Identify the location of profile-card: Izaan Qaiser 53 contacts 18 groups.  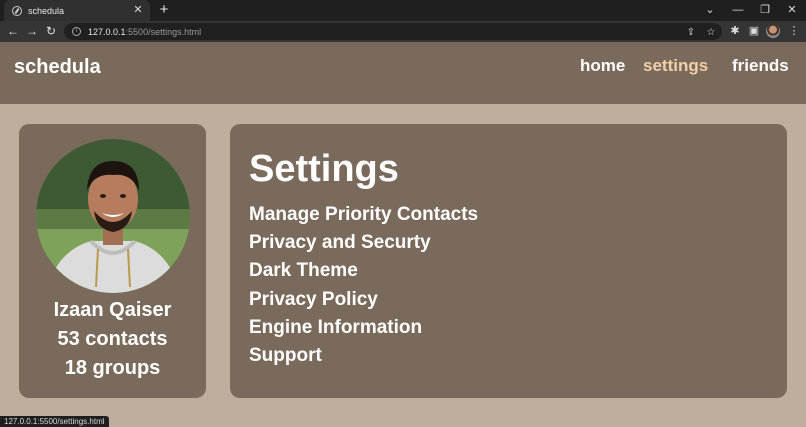
(112, 261).